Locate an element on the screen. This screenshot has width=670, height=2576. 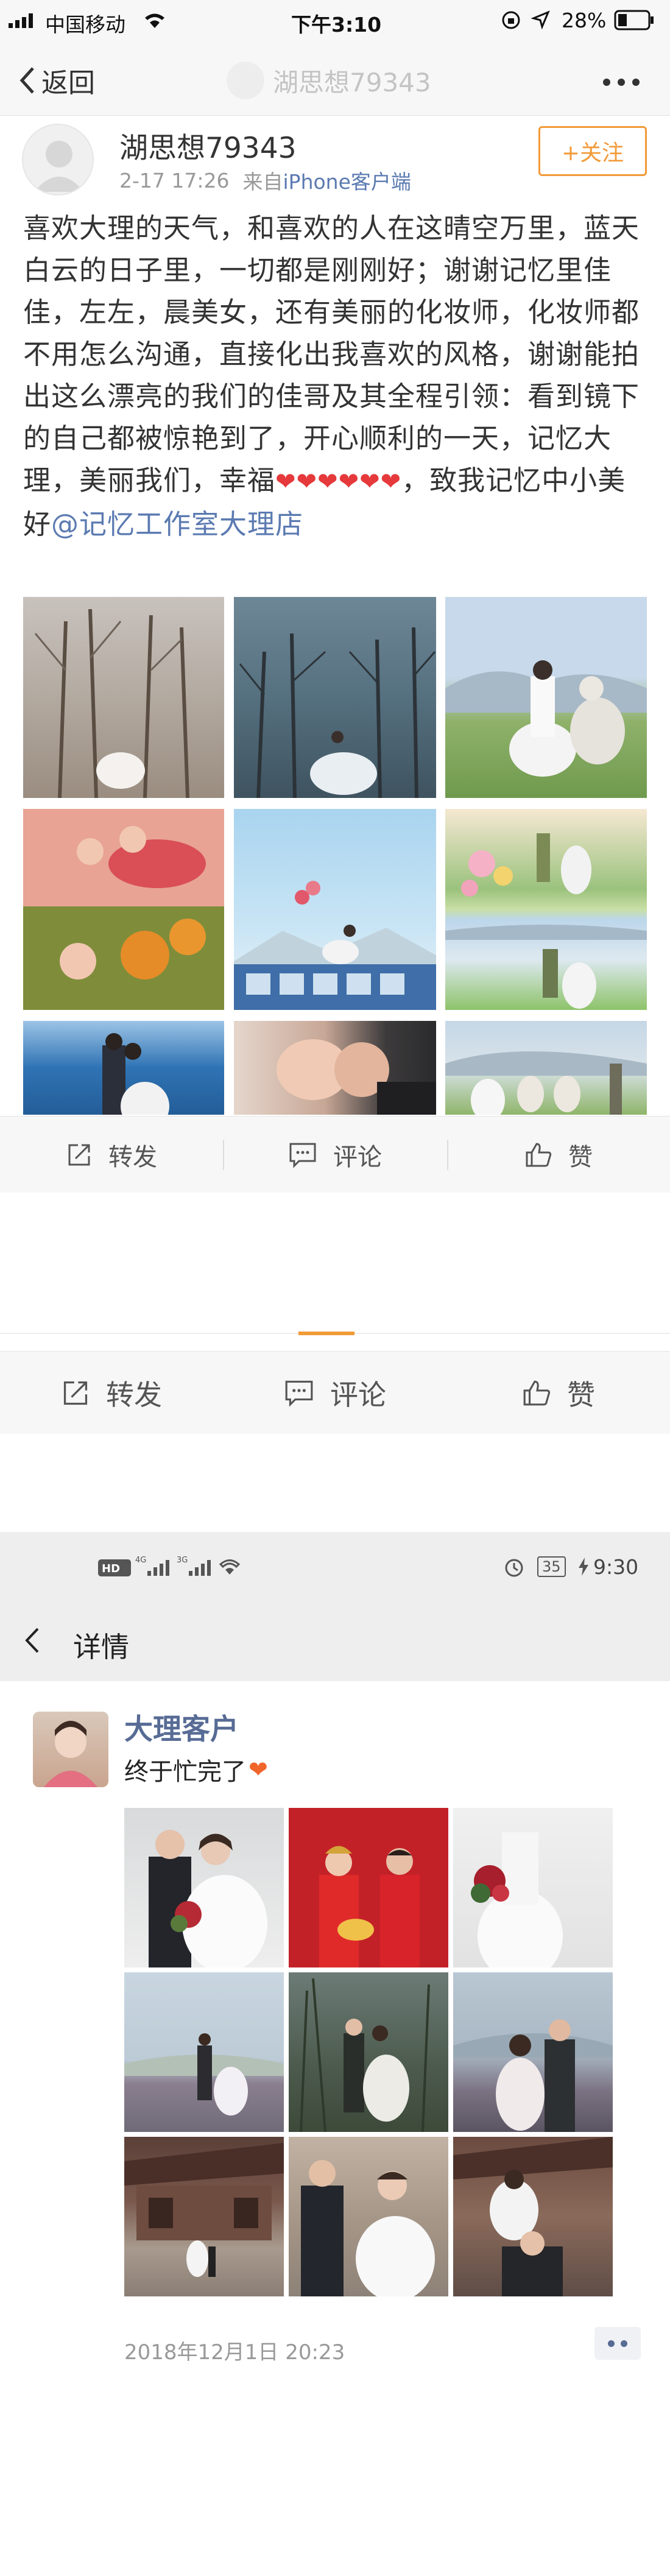
clock: 下午3:10 is located at coordinates (336, 25).